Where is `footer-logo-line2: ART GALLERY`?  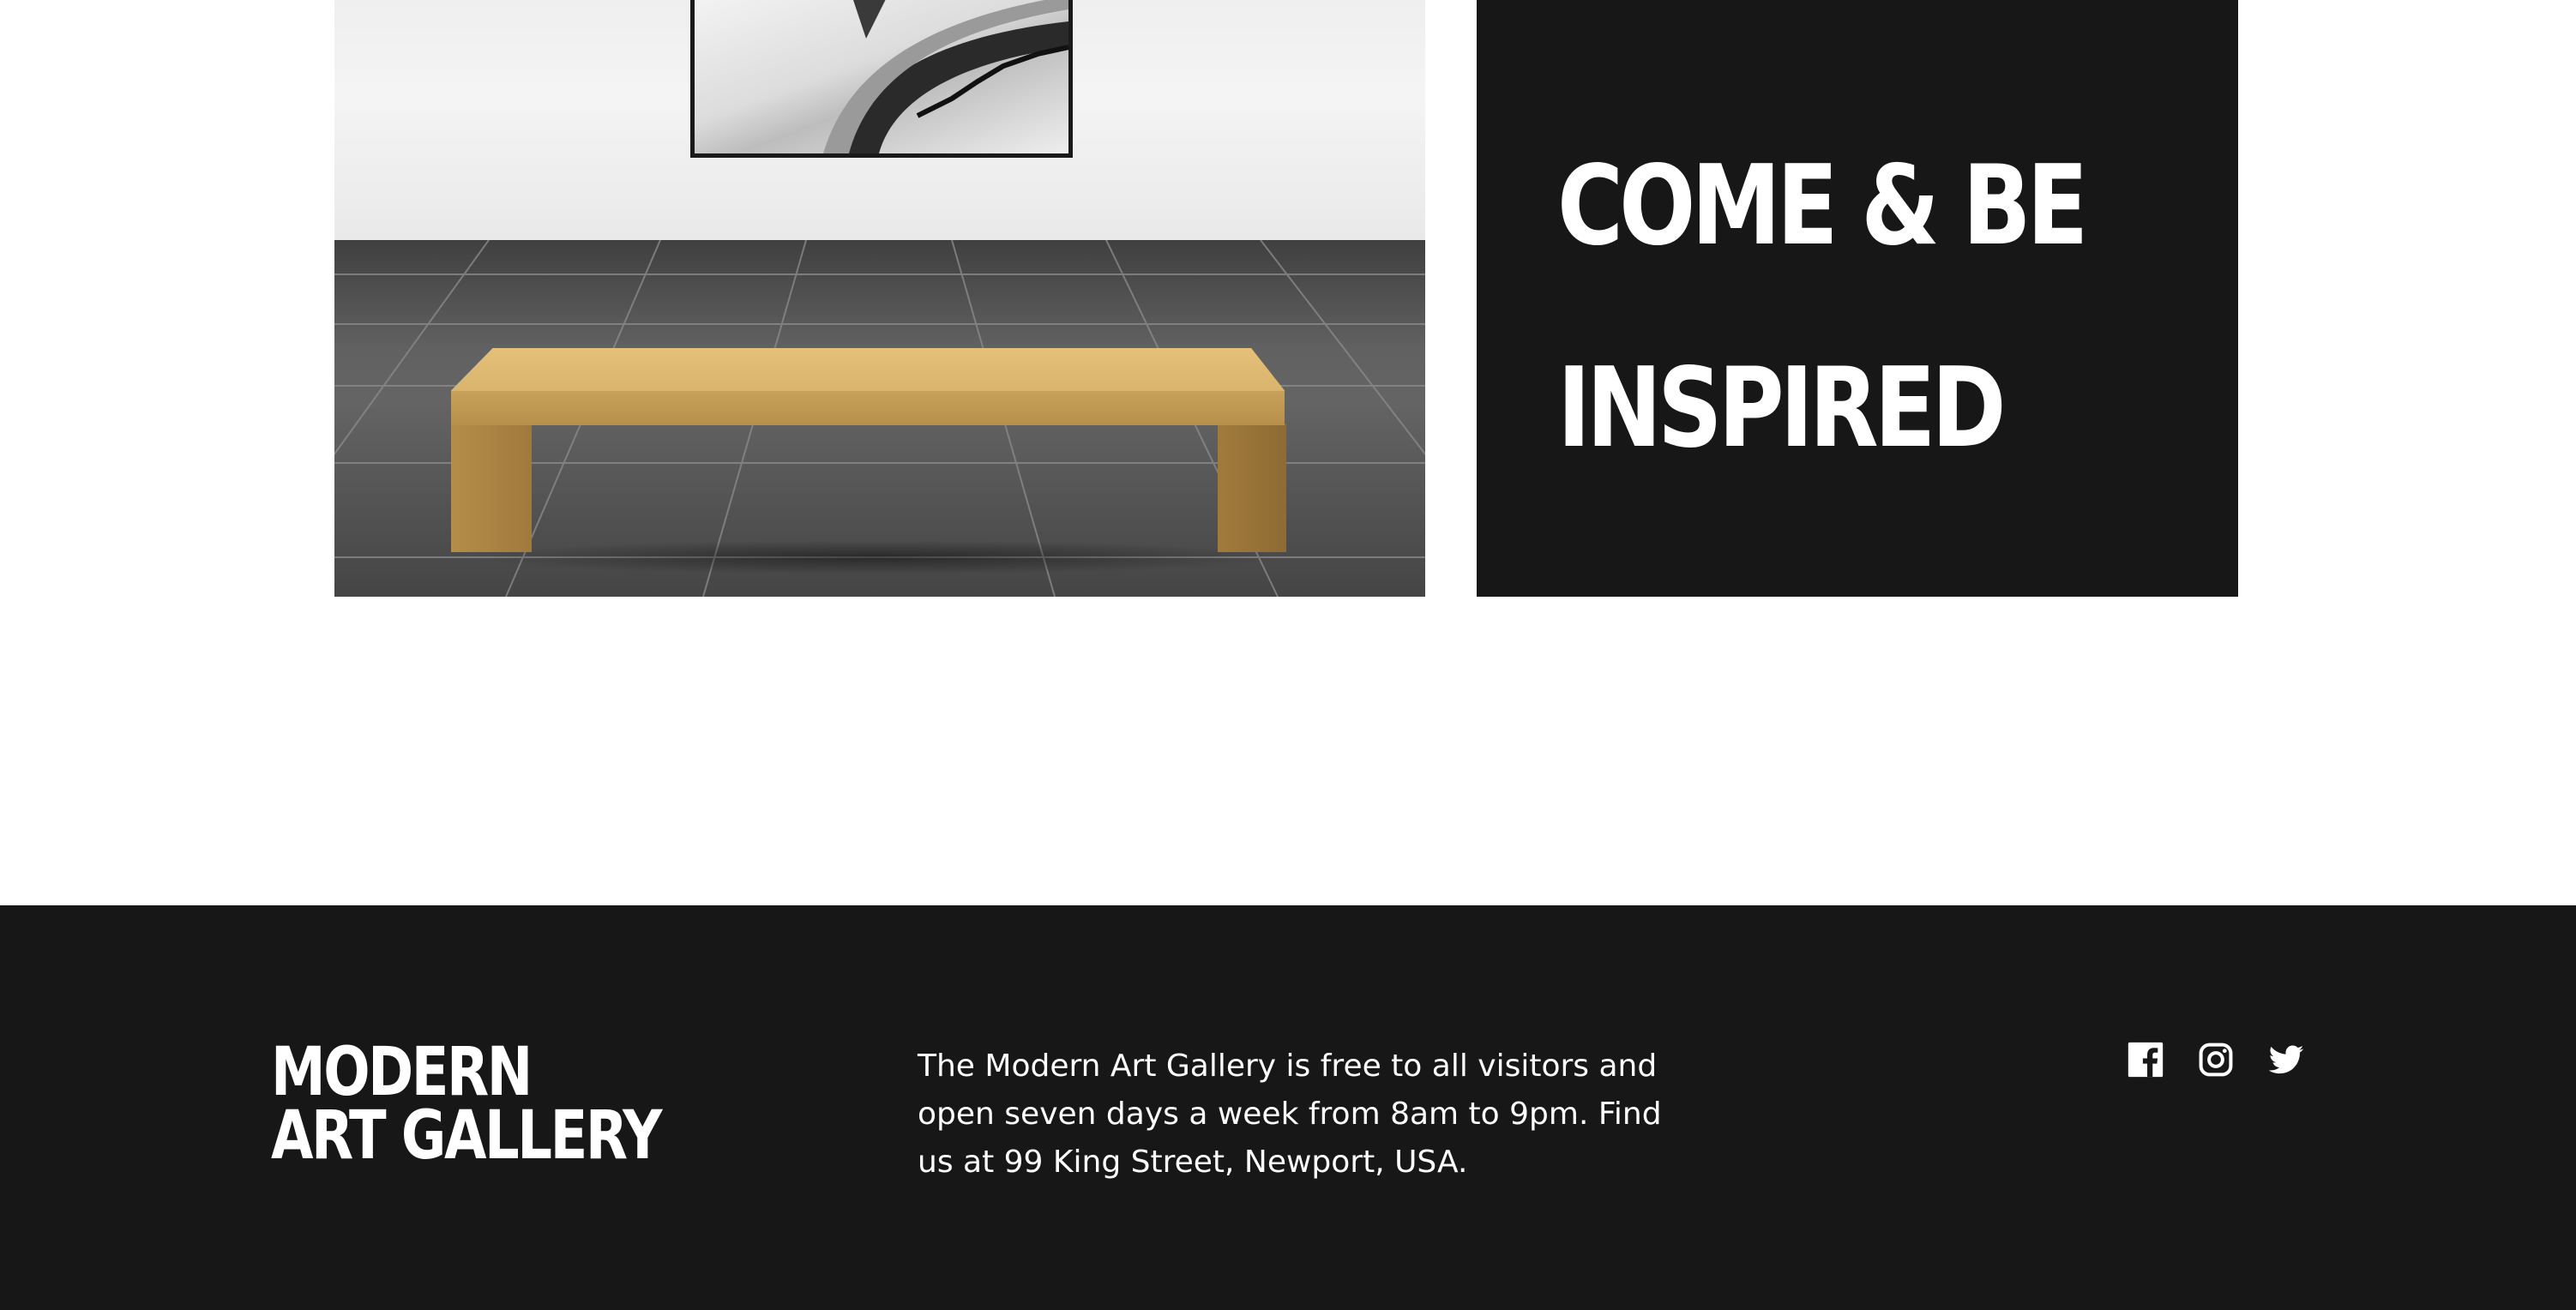
footer-logo-line2: ART GALLERY is located at coordinates (467, 1136).